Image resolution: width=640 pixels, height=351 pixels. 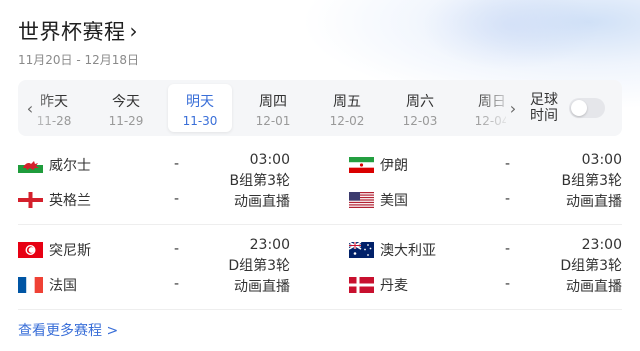 I want to click on tab-thursday: 周四 12-01, so click(x=273, y=108).